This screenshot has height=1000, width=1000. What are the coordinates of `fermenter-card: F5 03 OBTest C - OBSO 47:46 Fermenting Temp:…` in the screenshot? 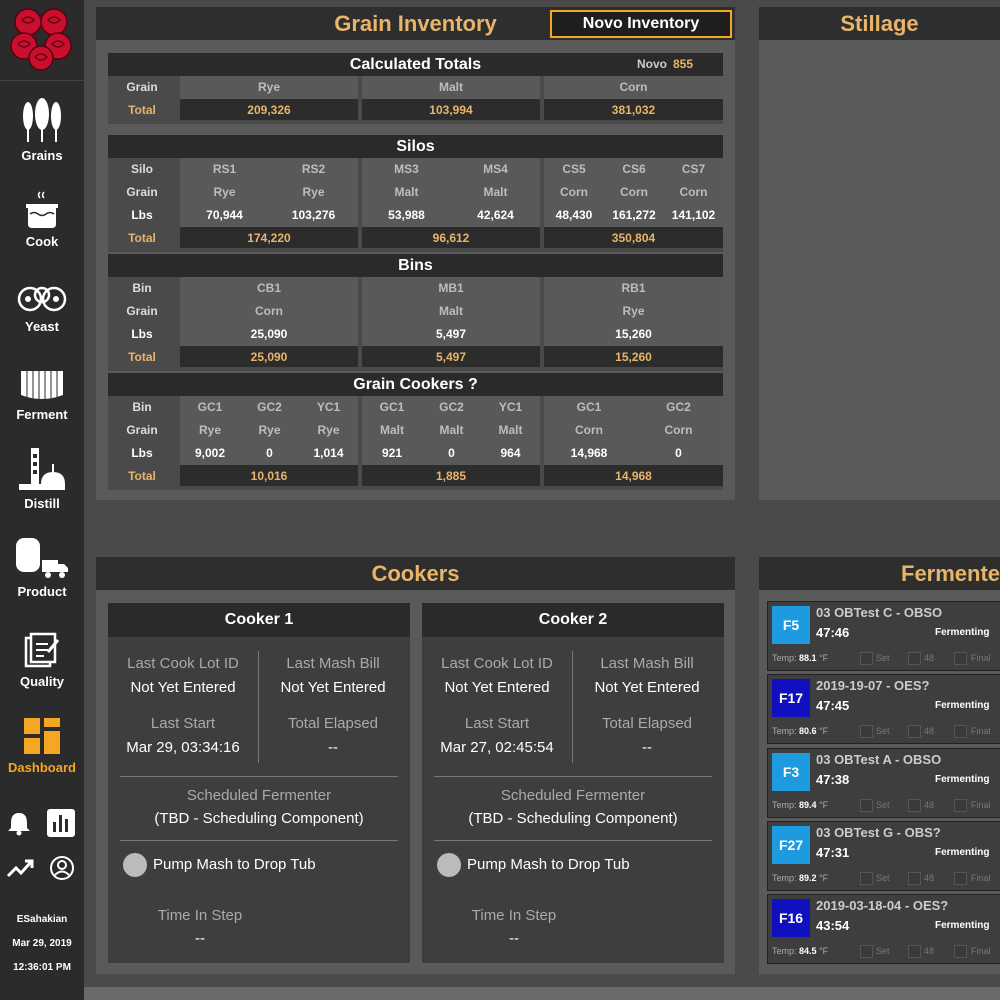 It's located at (883, 636).